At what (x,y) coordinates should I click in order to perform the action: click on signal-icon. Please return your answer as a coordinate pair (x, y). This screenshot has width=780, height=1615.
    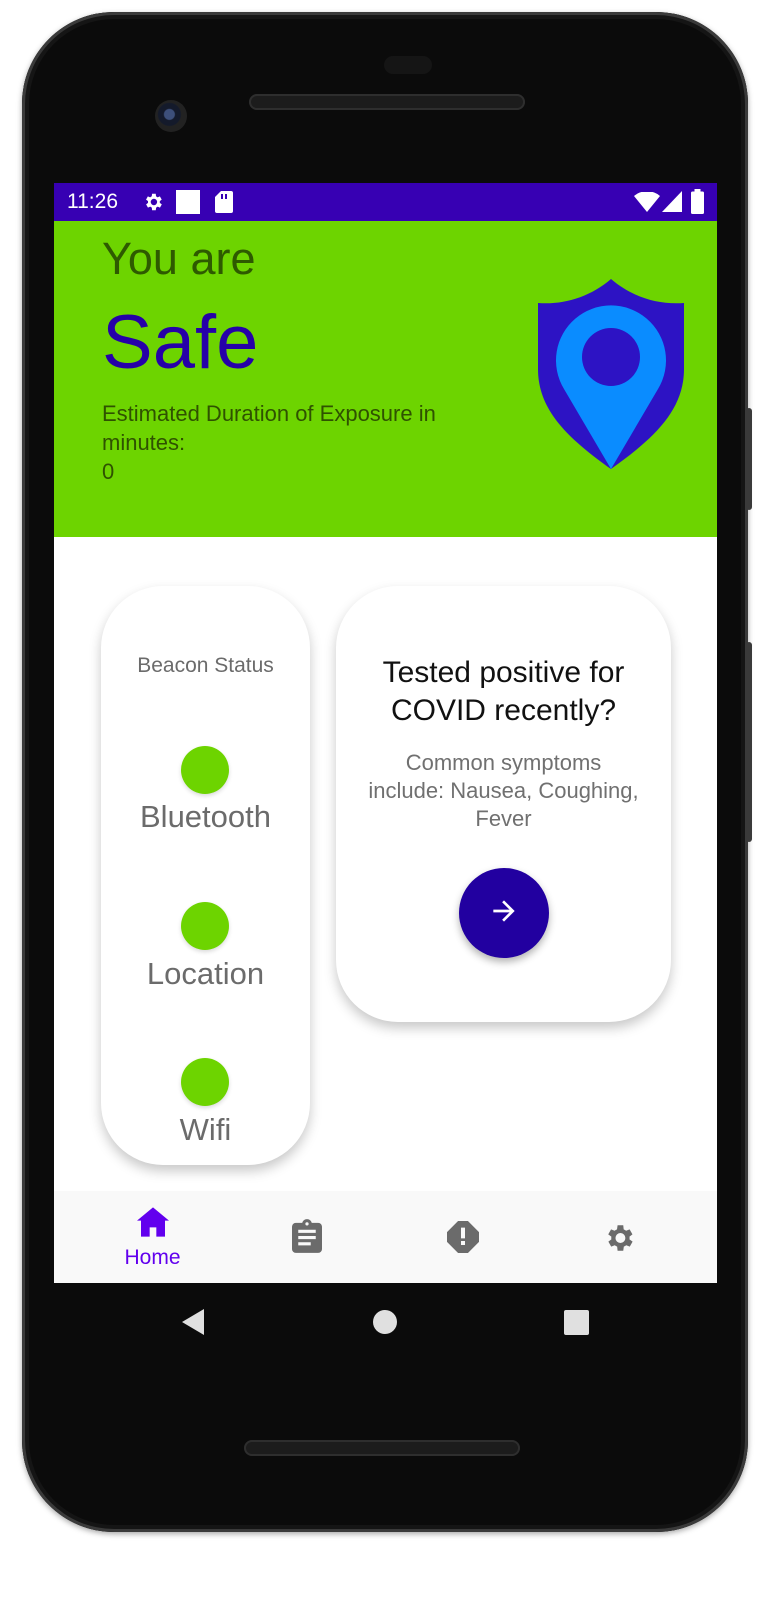
    Looking at the image, I should click on (672, 204).